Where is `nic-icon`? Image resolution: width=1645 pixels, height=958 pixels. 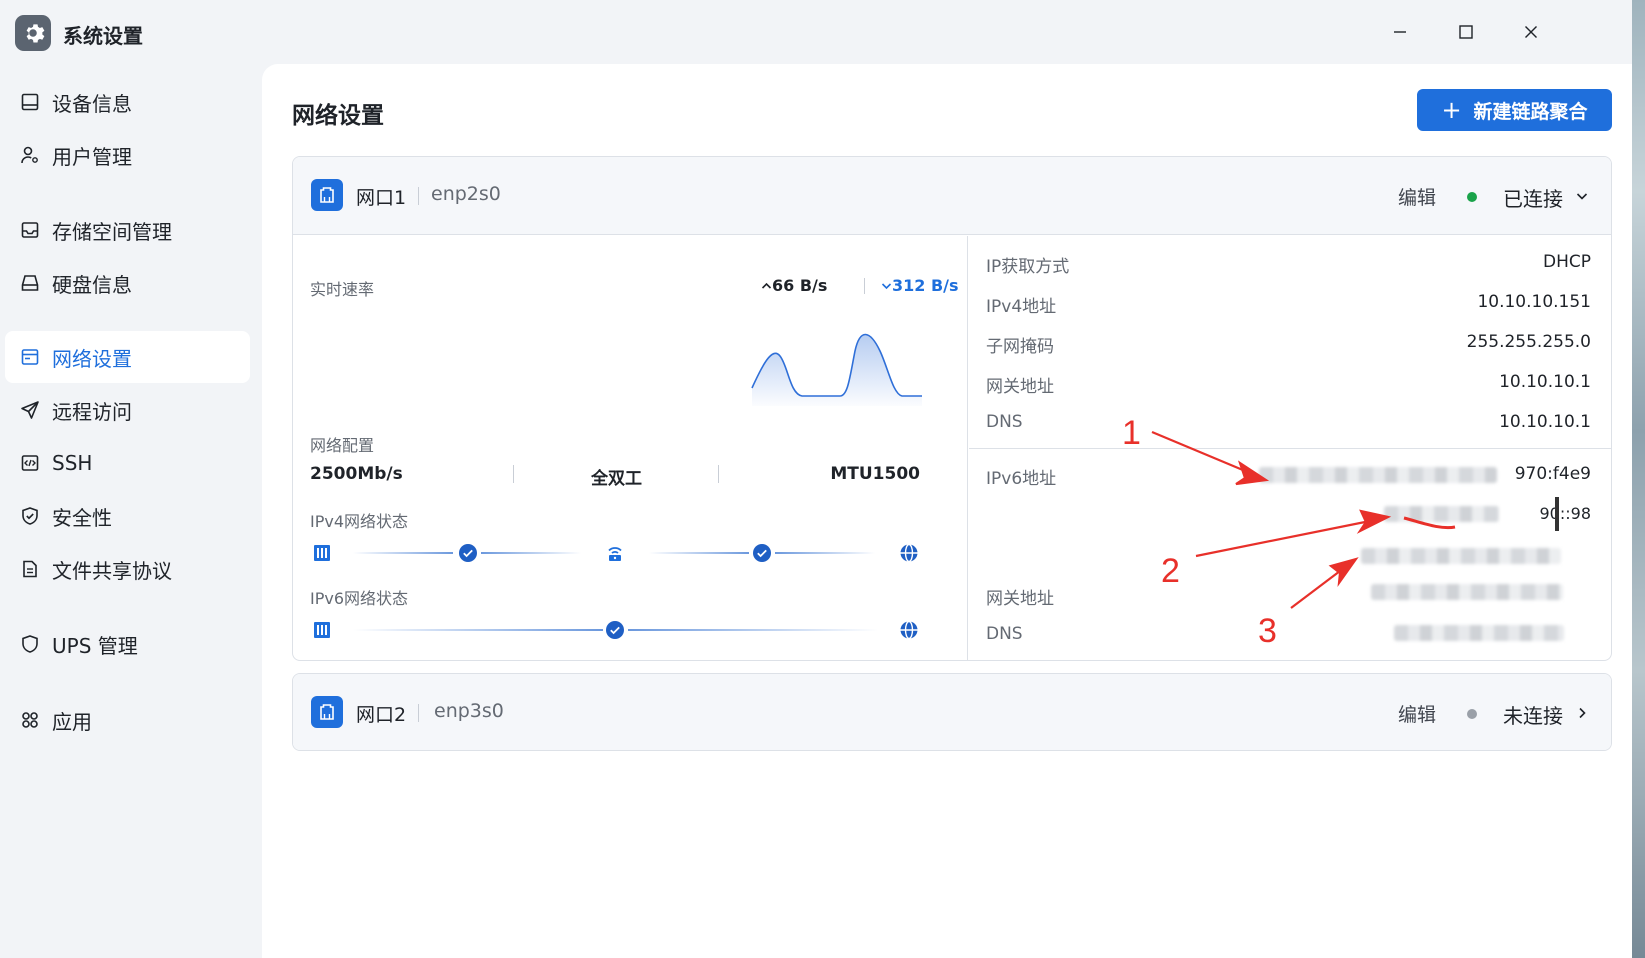
nic-icon is located at coordinates (322, 630).